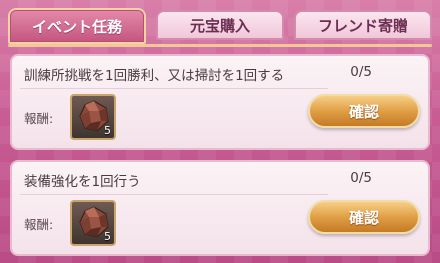  I want to click on tab-friend-gift: フレンド寄贈, so click(363, 25).